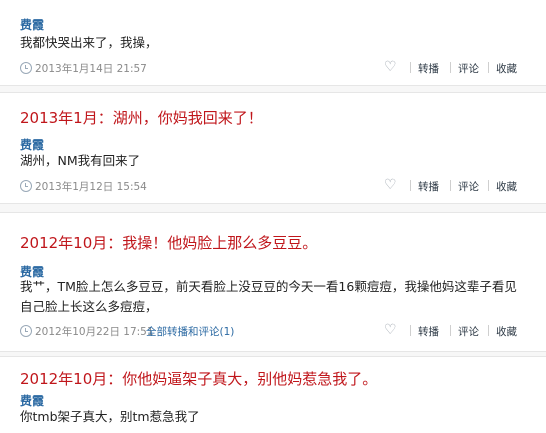  What do you see at coordinates (272, 186) in the screenshot?
I see `post-meta: 2013年1月12日 15:54 ♡ 转播 评论 收藏` at bounding box center [272, 186].